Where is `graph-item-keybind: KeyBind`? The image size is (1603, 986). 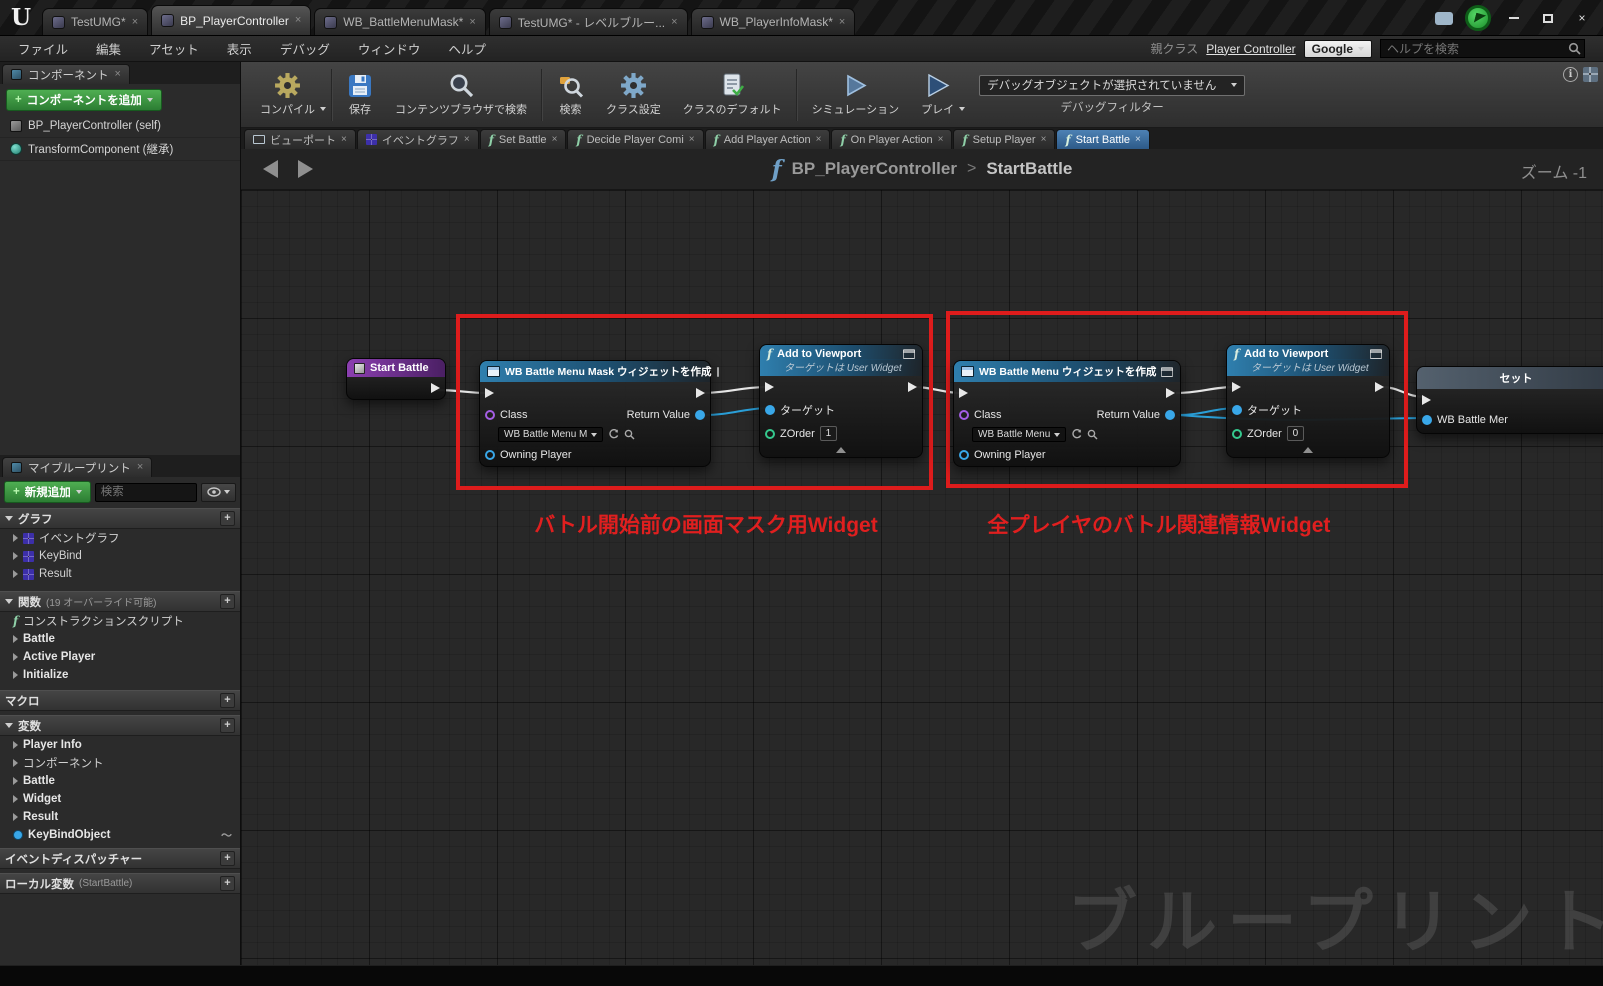
graph-item-keybind: KeyBind is located at coordinates (120, 556).